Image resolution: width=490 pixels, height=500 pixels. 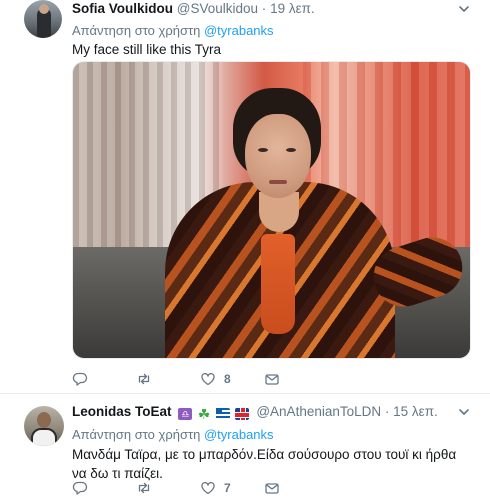 What do you see at coordinates (222, 414) in the screenshot?
I see `greece-flag-icon` at bounding box center [222, 414].